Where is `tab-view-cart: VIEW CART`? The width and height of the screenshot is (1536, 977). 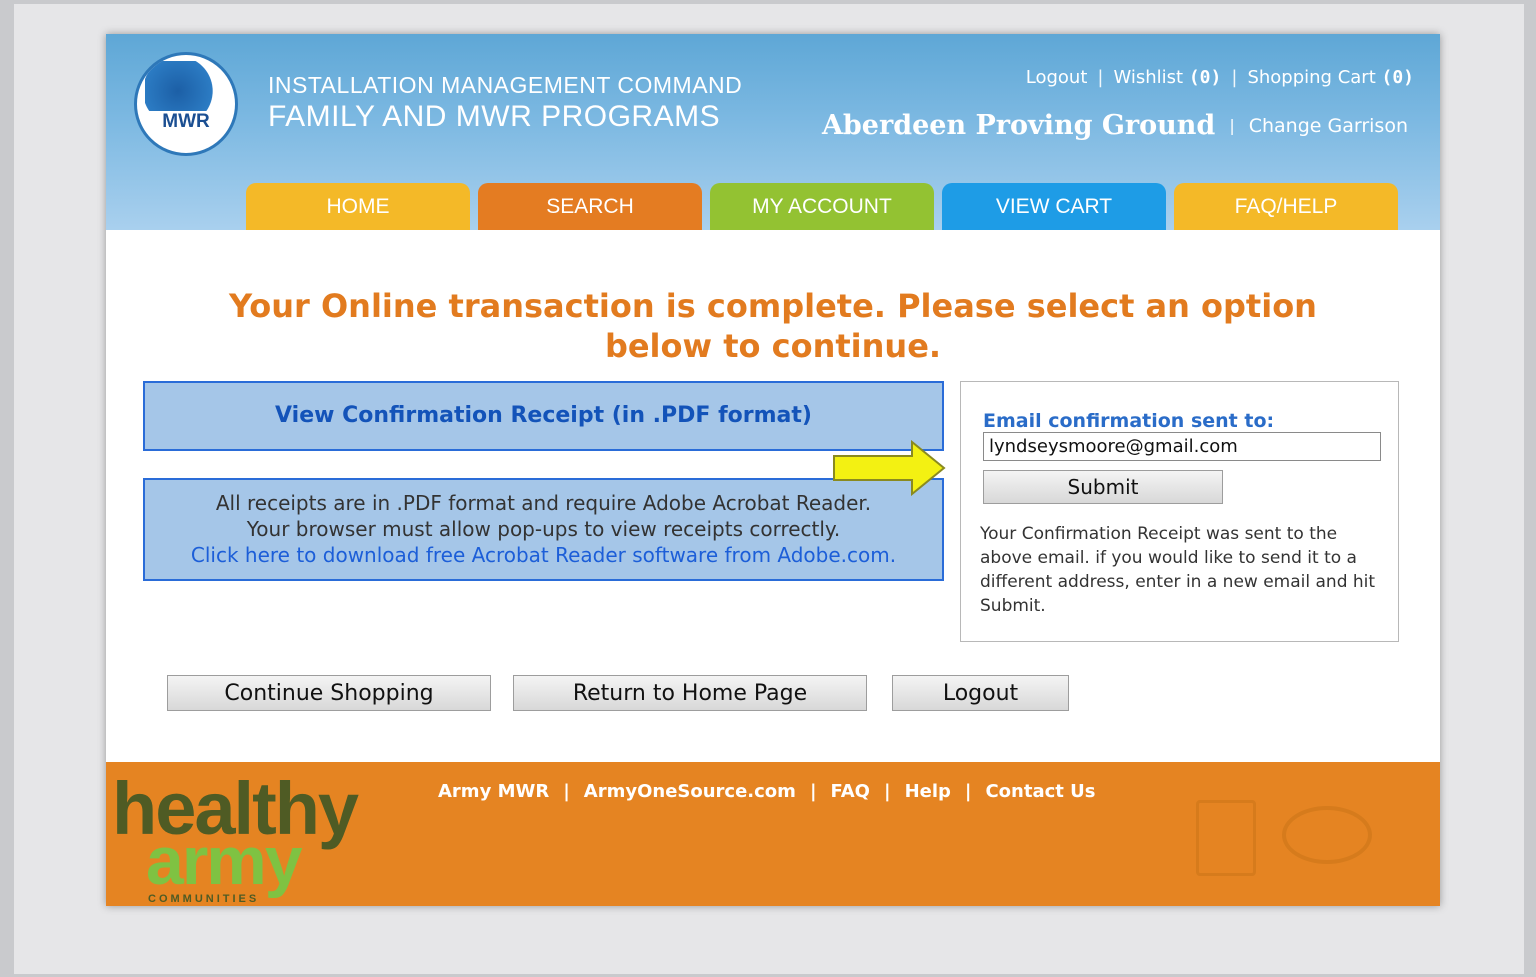 tab-view-cart: VIEW CART is located at coordinates (1054, 206).